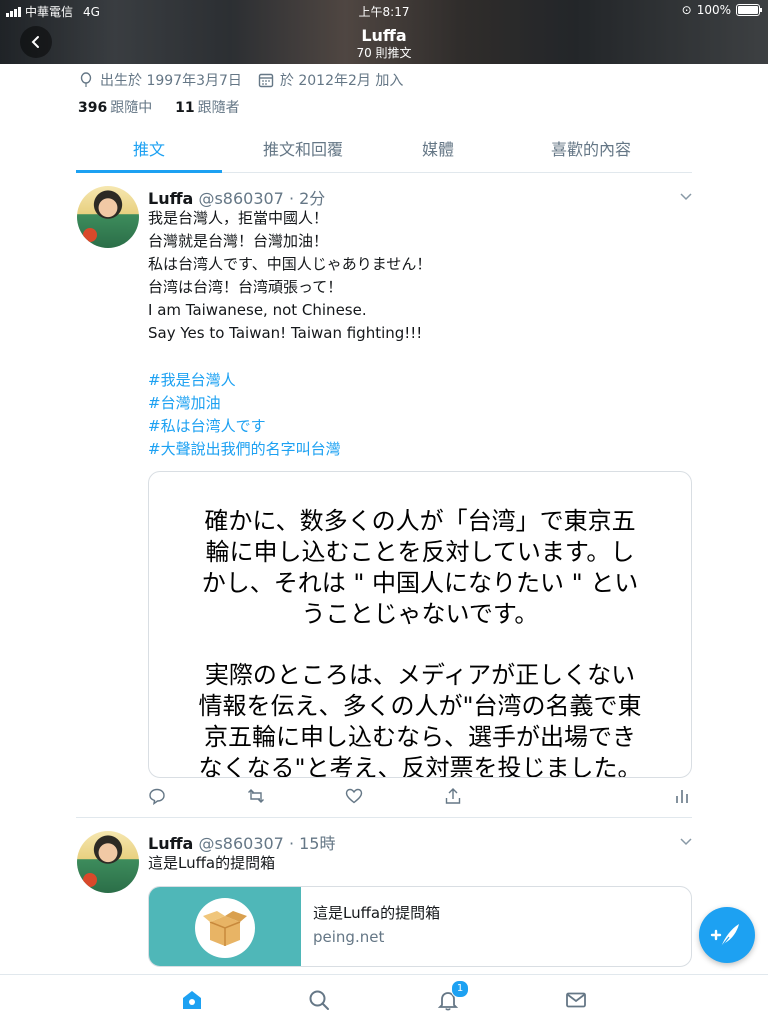 This screenshot has width=768, height=1025. Describe the element at coordinates (303, 150) in the screenshot. I see `tab-tweets-replies: 推文和回覆` at that location.